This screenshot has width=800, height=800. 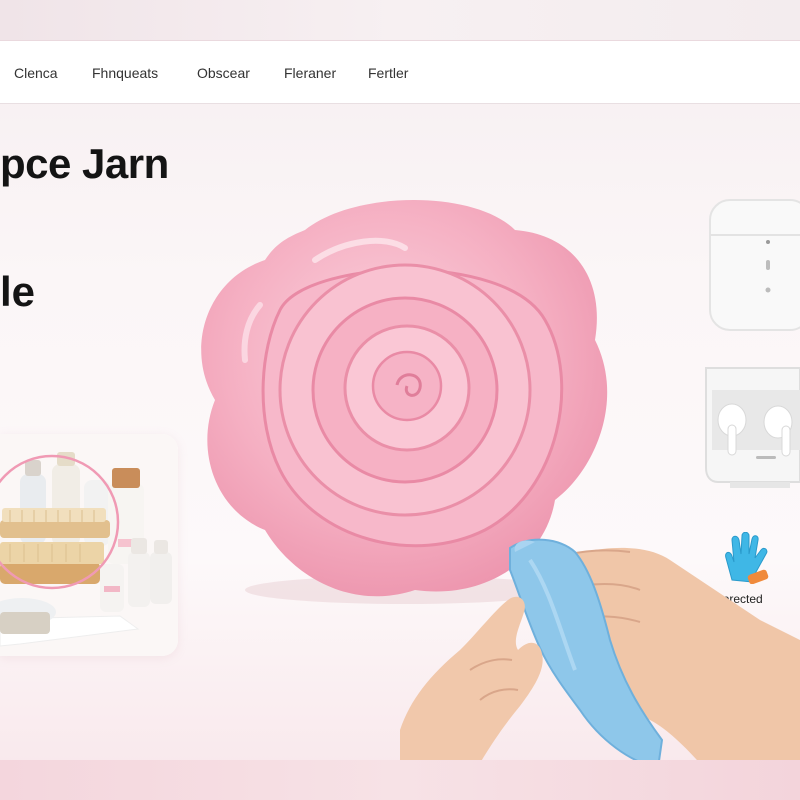 What do you see at coordinates (125, 73) in the screenshot?
I see `nav-item-fhnqueats: Fhnqueats` at bounding box center [125, 73].